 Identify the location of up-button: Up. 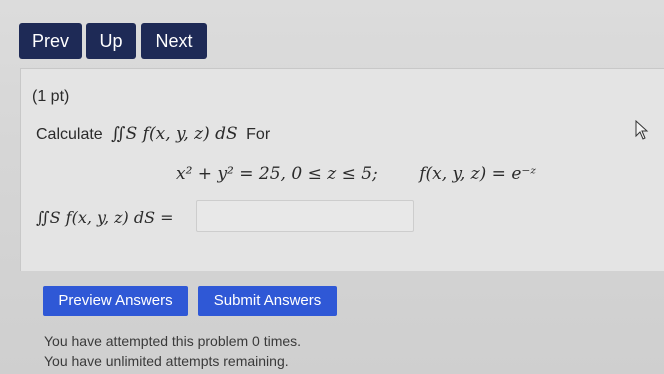
(111, 41).